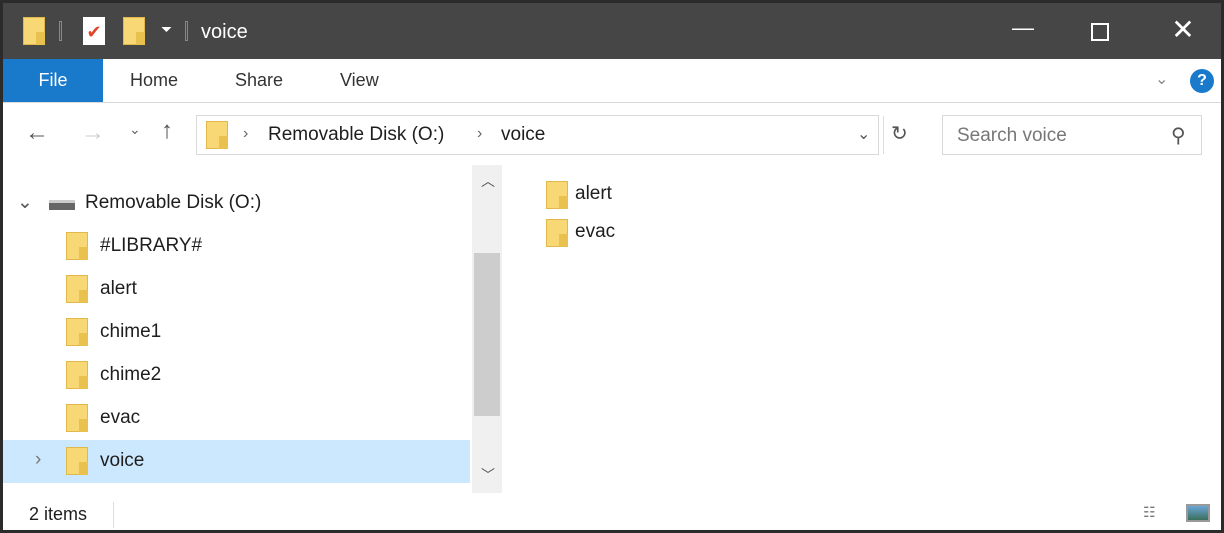 The width and height of the screenshot is (1224, 533). What do you see at coordinates (120, 417) in the screenshot?
I see `nav-label: evac` at bounding box center [120, 417].